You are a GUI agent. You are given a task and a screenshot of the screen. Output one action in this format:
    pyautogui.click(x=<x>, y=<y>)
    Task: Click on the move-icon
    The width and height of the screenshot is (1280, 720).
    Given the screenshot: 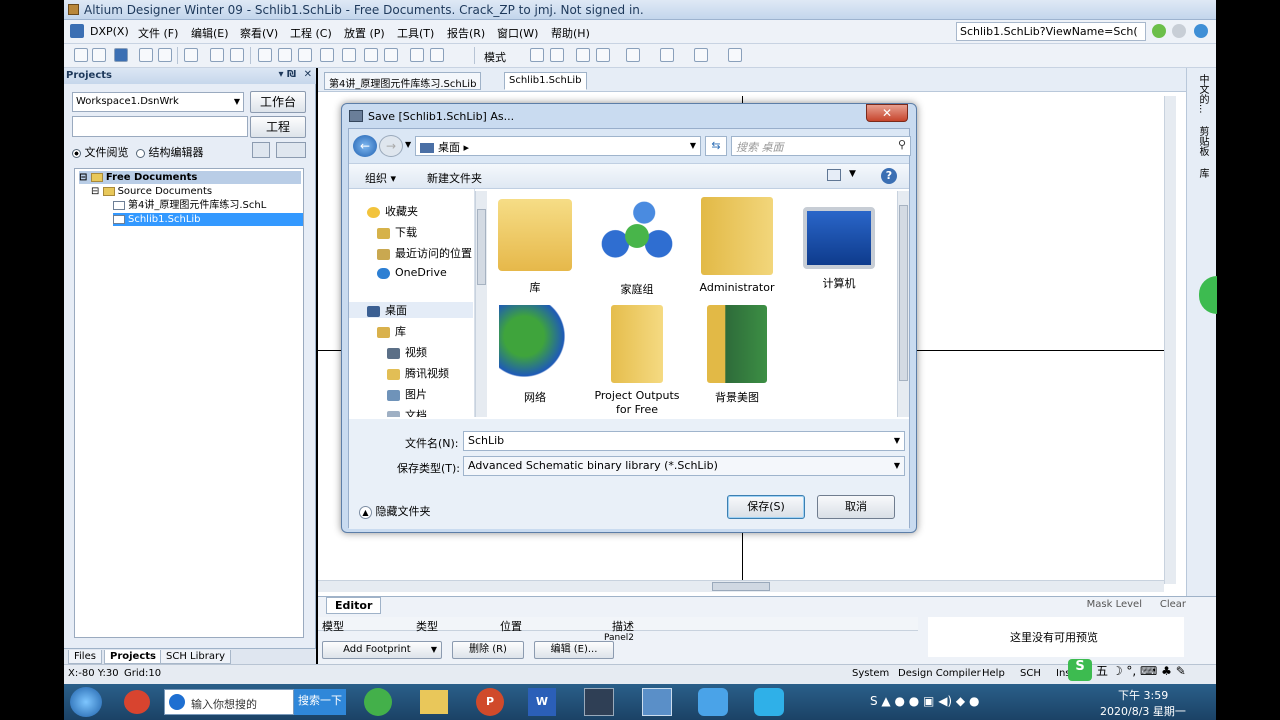 What is the action you would take?
    pyautogui.click(x=371, y=55)
    